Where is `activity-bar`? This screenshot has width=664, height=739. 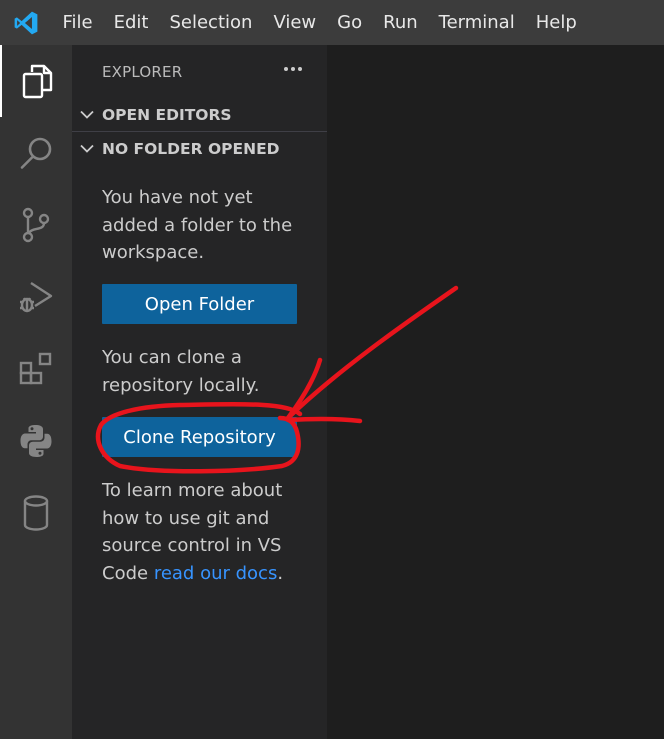
activity-bar is located at coordinates (36, 392).